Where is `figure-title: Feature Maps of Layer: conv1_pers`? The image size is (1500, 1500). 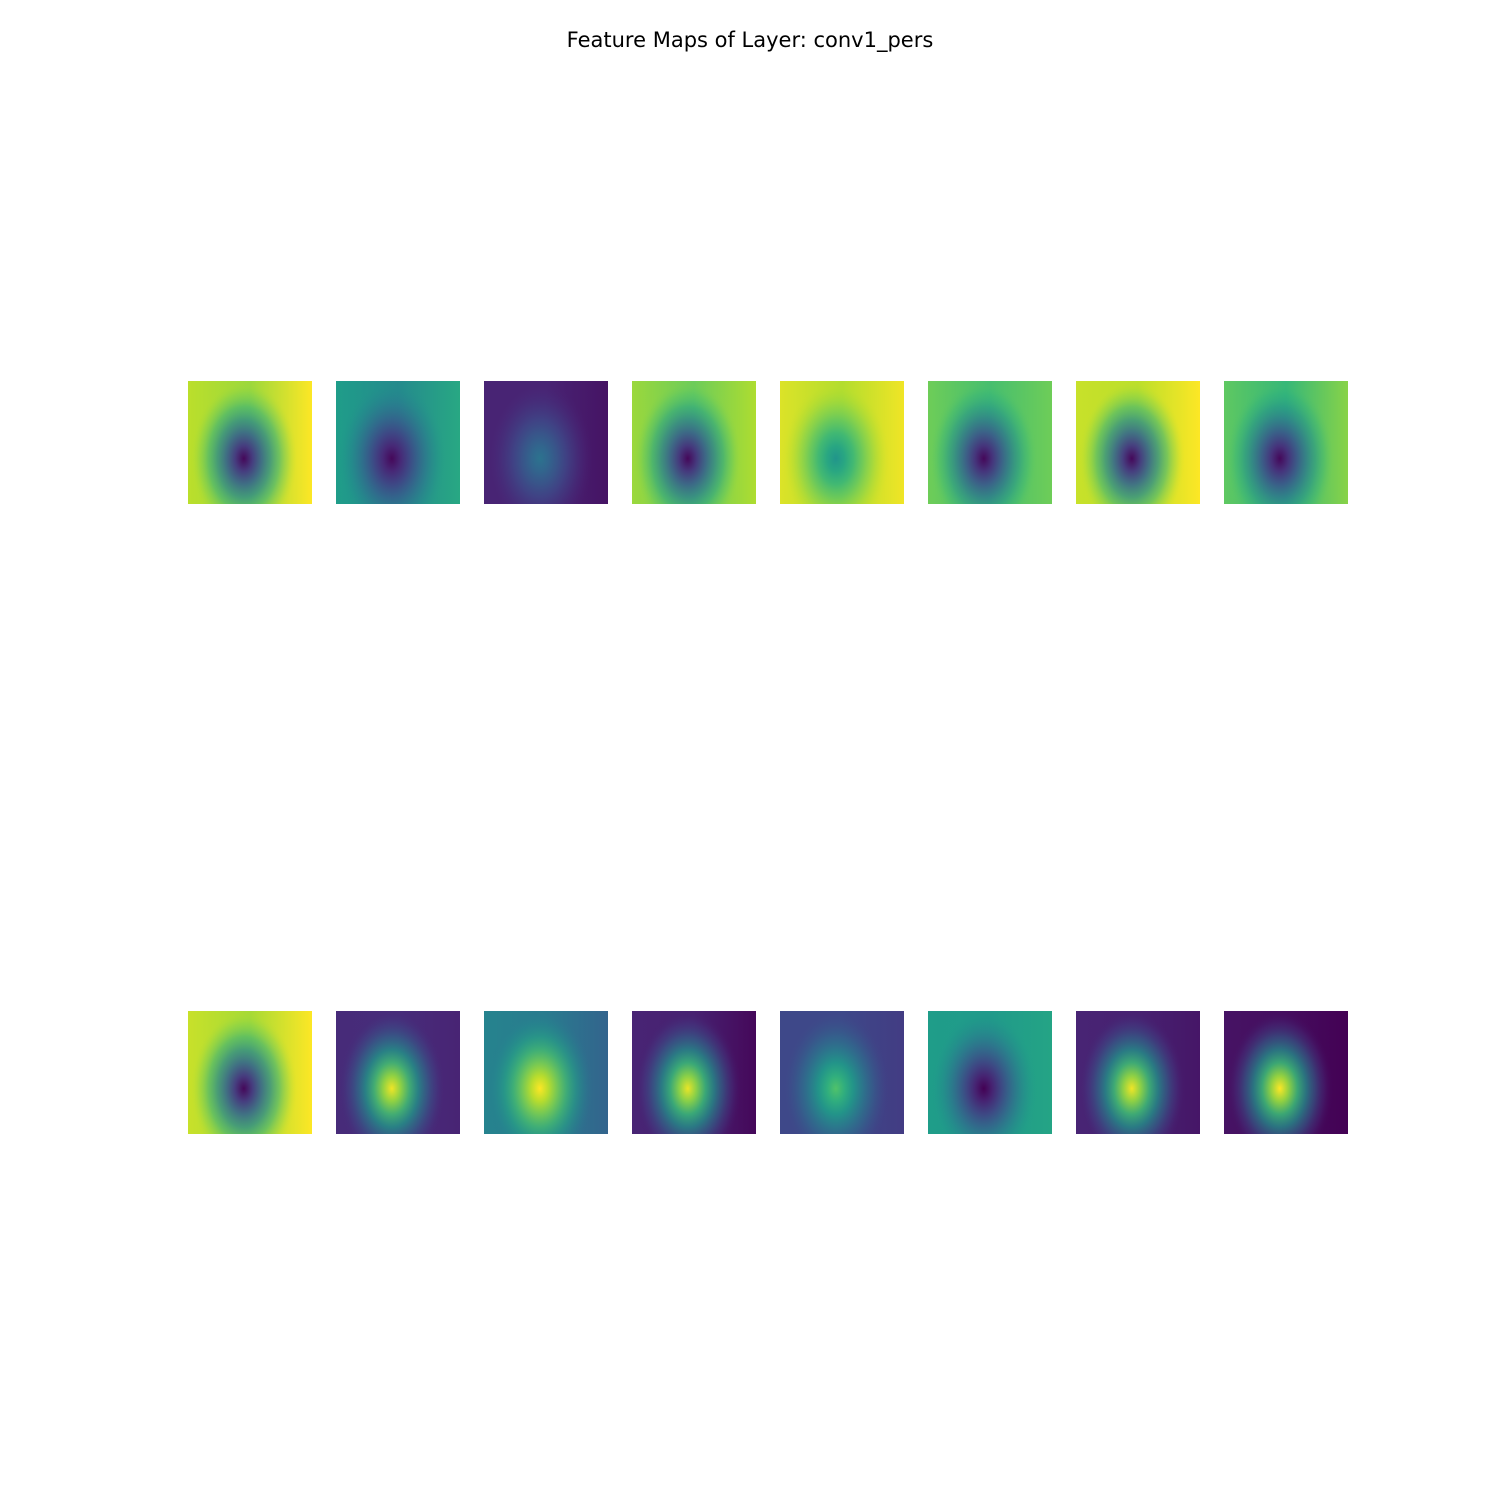 figure-title: Feature Maps of Layer: conv1_pers is located at coordinates (750, 40).